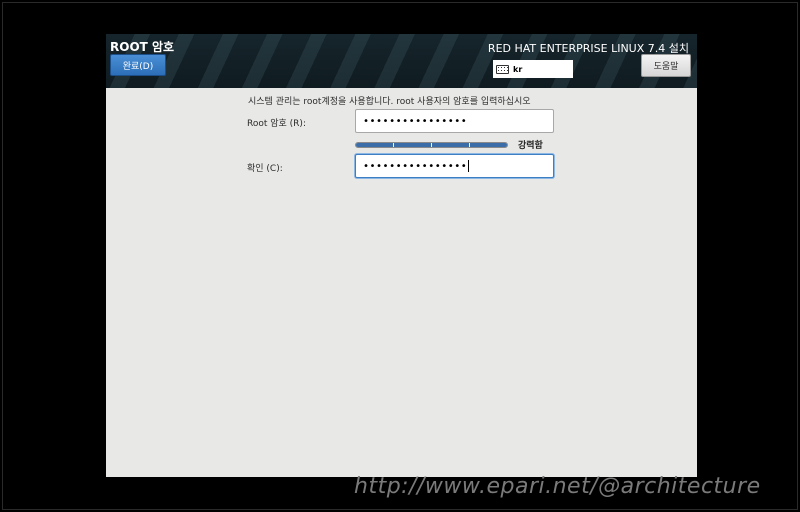 This screenshot has width=800, height=512. I want to click on password-strength-label: 강력함, so click(530, 146).